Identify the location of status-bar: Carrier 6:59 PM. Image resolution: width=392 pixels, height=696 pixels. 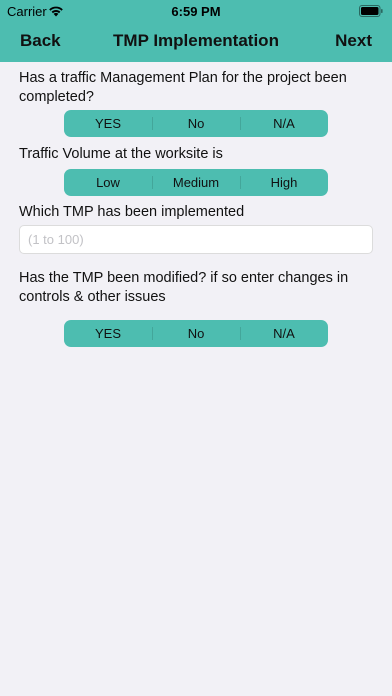
(196, 11).